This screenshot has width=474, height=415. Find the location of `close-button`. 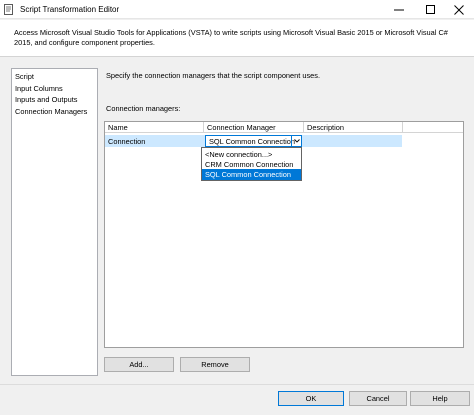

close-button is located at coordinates (459, 9).